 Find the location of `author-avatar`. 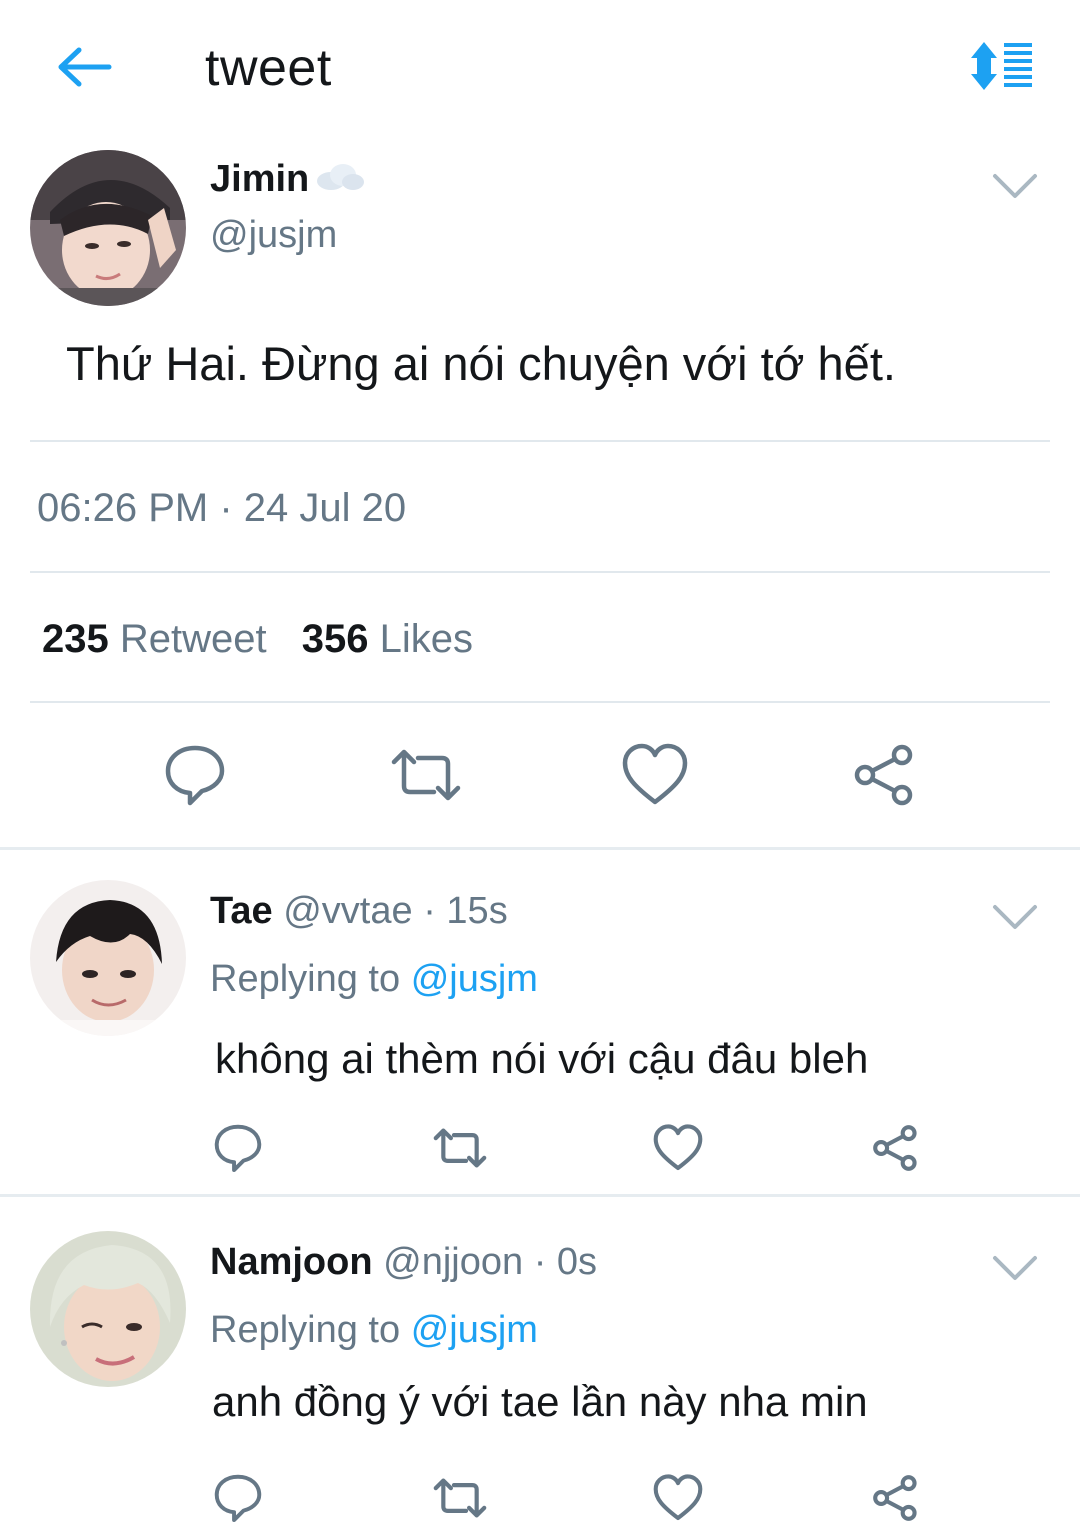

author-avatar is located at coordinates (108, 228).